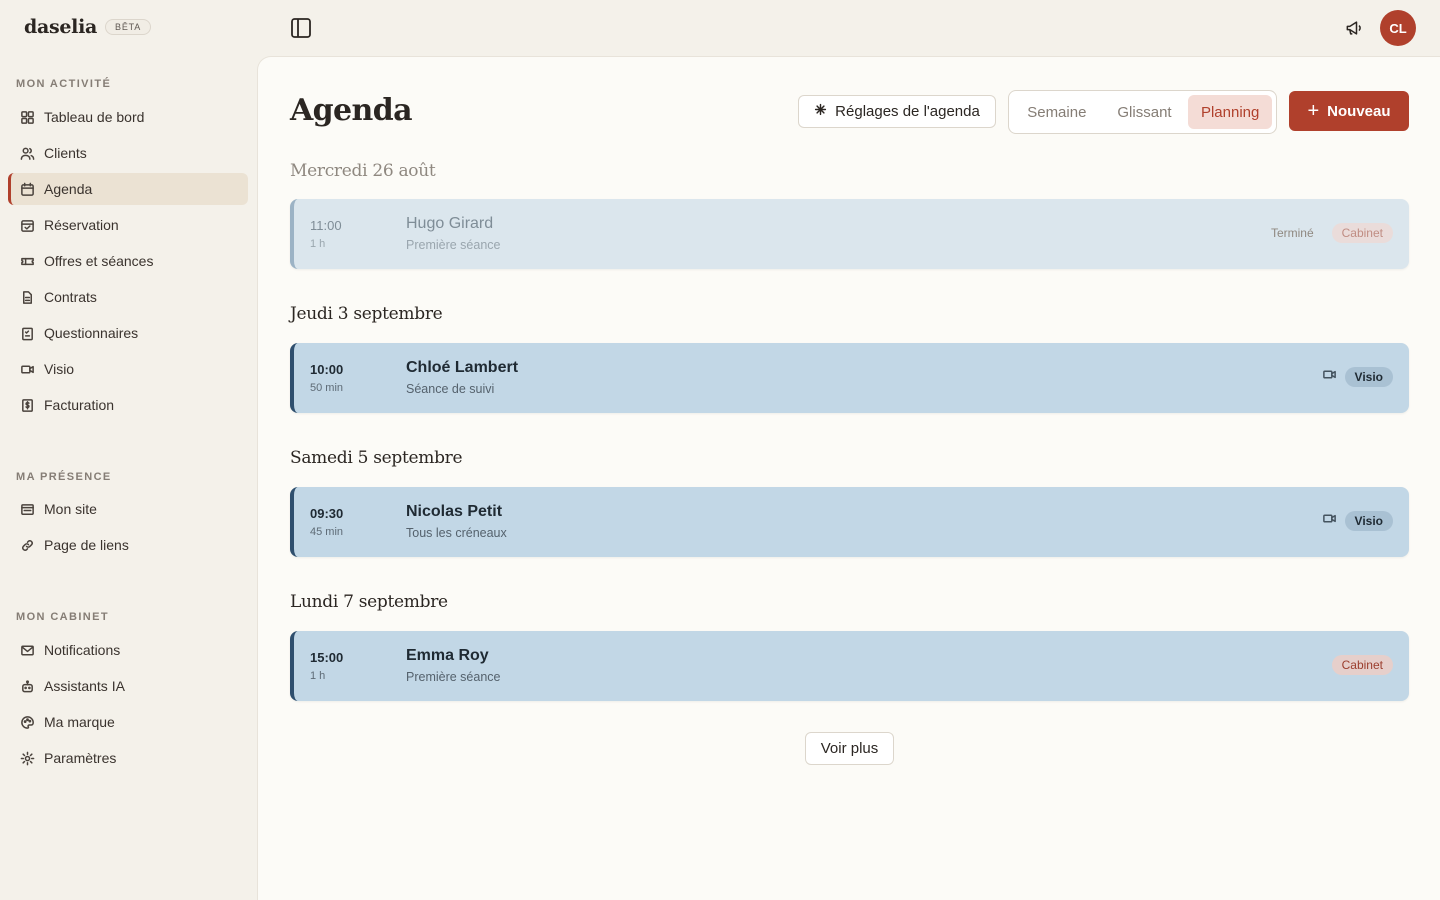 This screenshot has width=1440, height=900. I want to click on plus-icon: +, so click(1313, 111).